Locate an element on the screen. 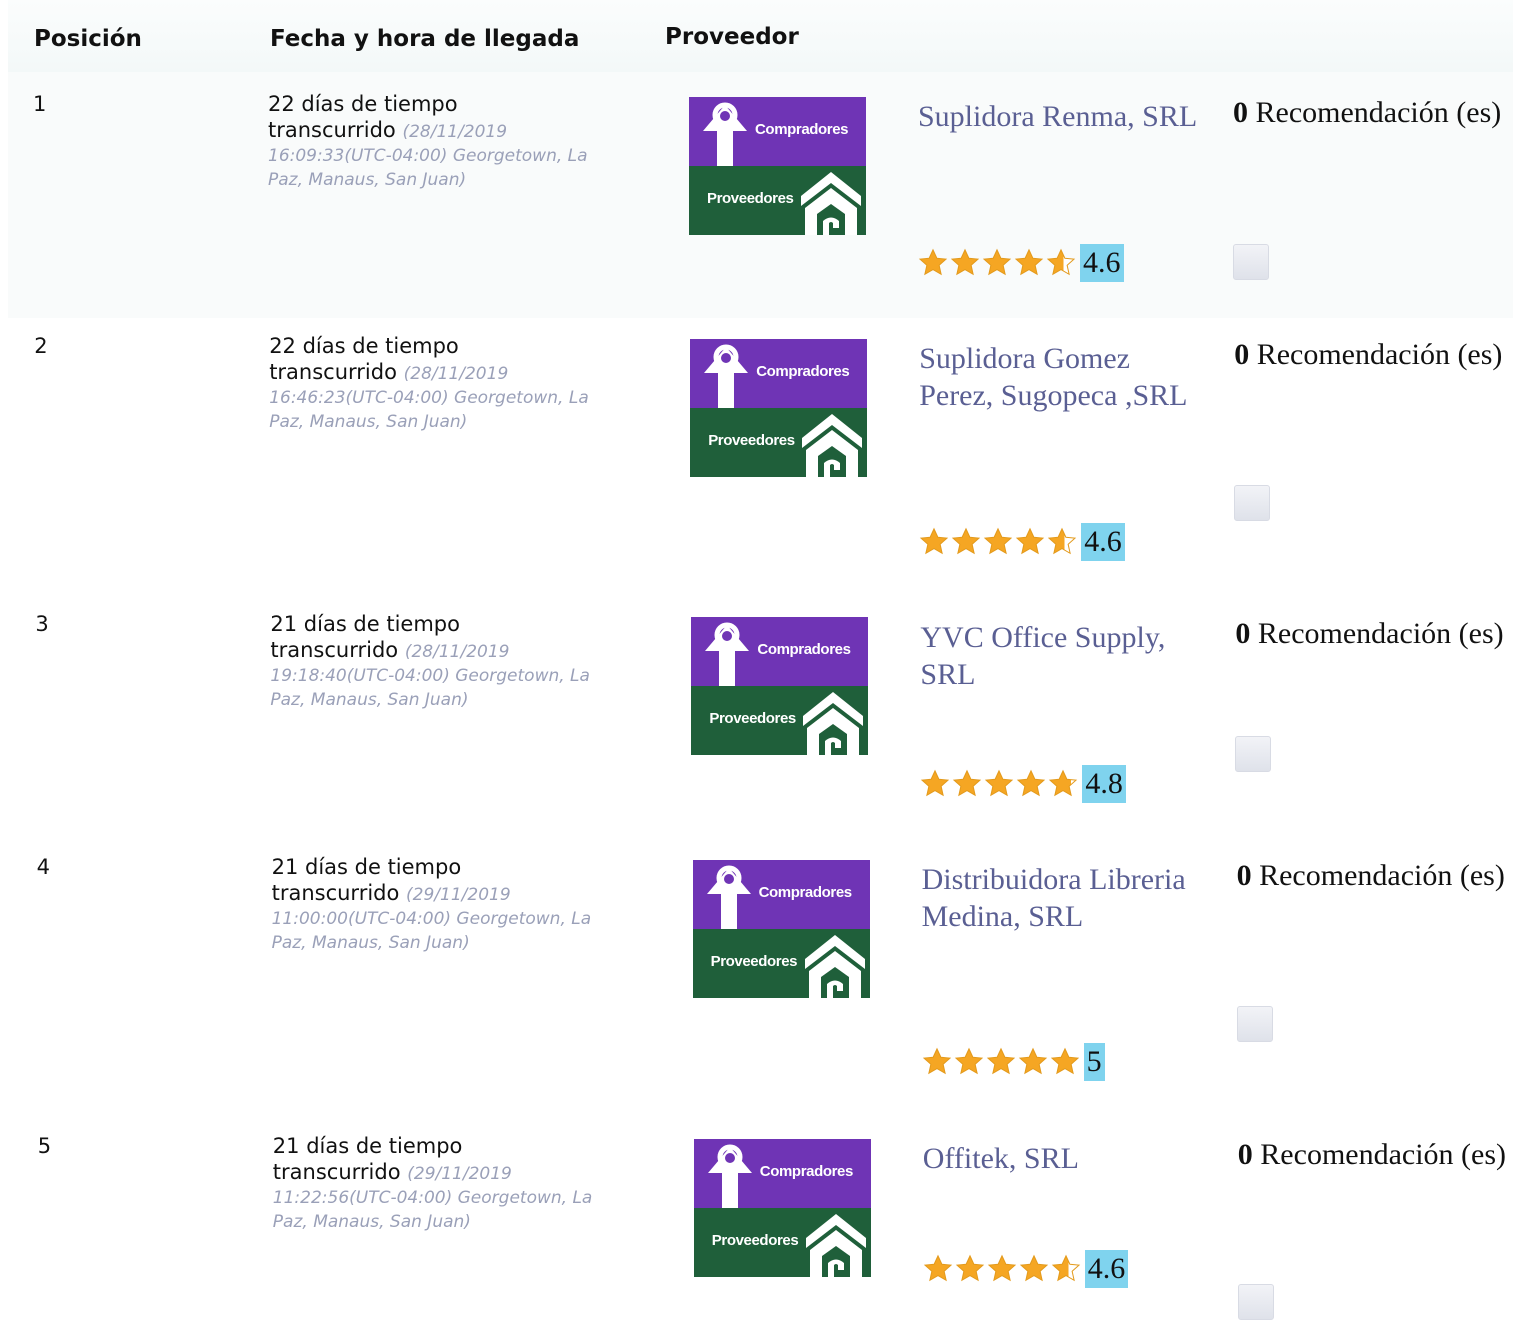 The image size is (1520, 1321). row-position: 5 is located at coordinates (44, 1146).